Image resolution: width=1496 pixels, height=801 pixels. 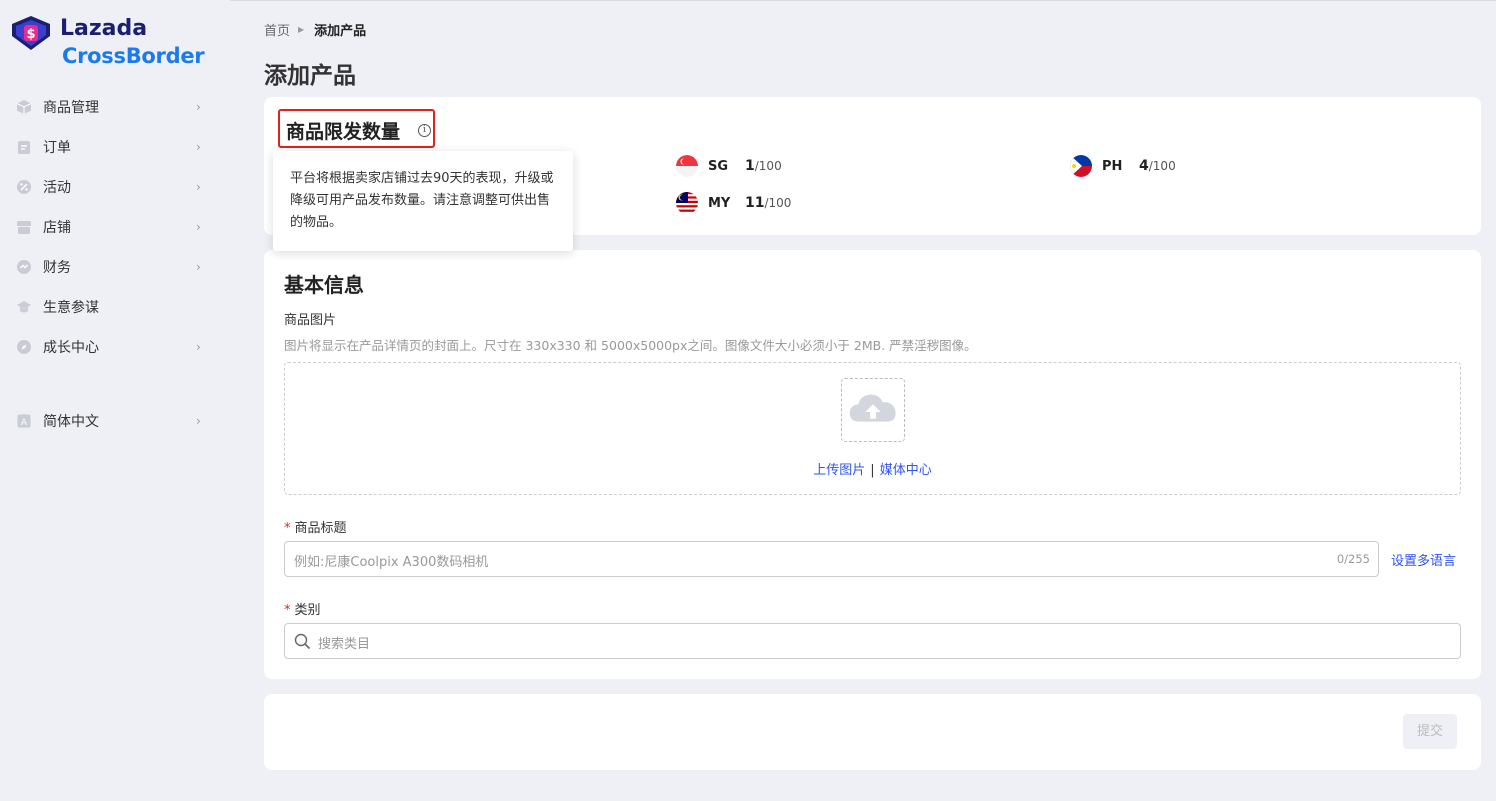 I want to click on page-title: 添加产品, so click(x=310, y=76).